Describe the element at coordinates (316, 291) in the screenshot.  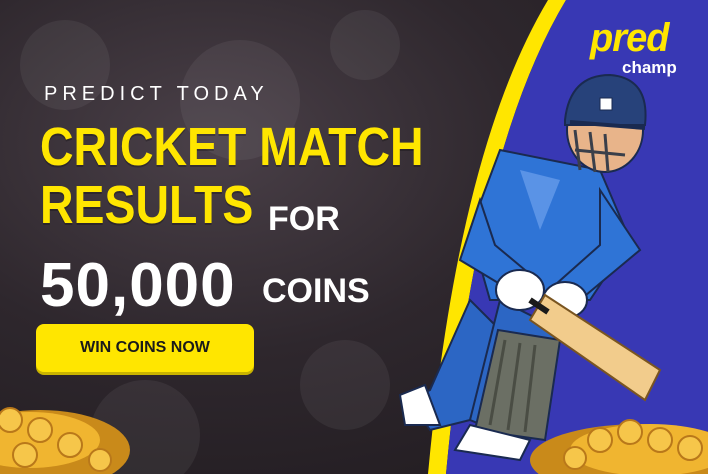
I see `coins-label: COINS` at that location.